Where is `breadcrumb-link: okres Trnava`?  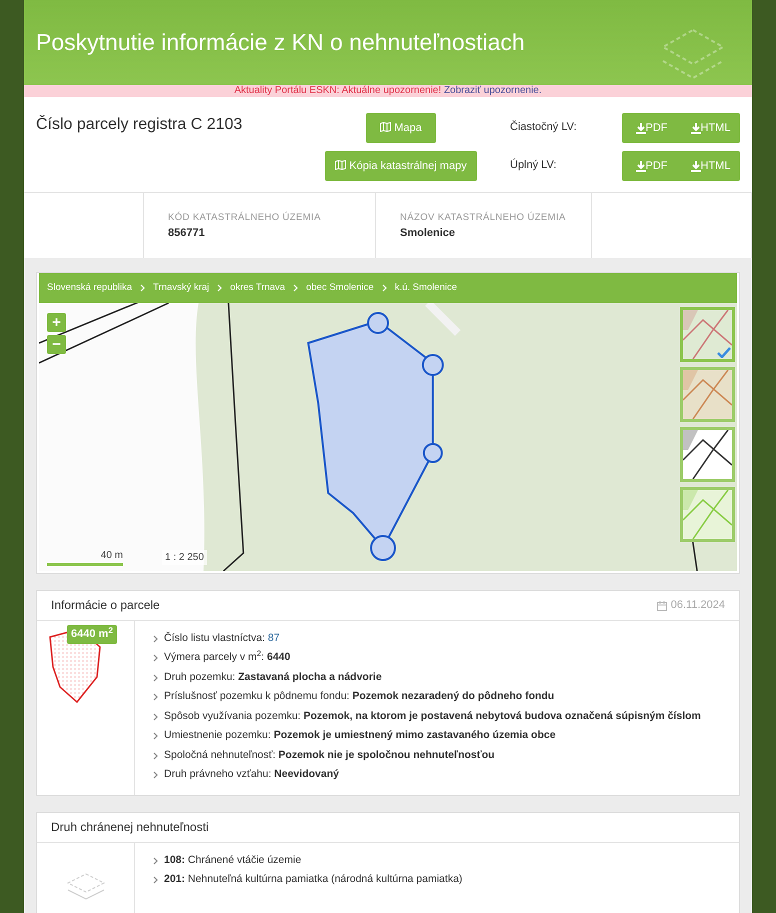
breadcrumb-link: okres Trnava is located at coordinates (258, 288).